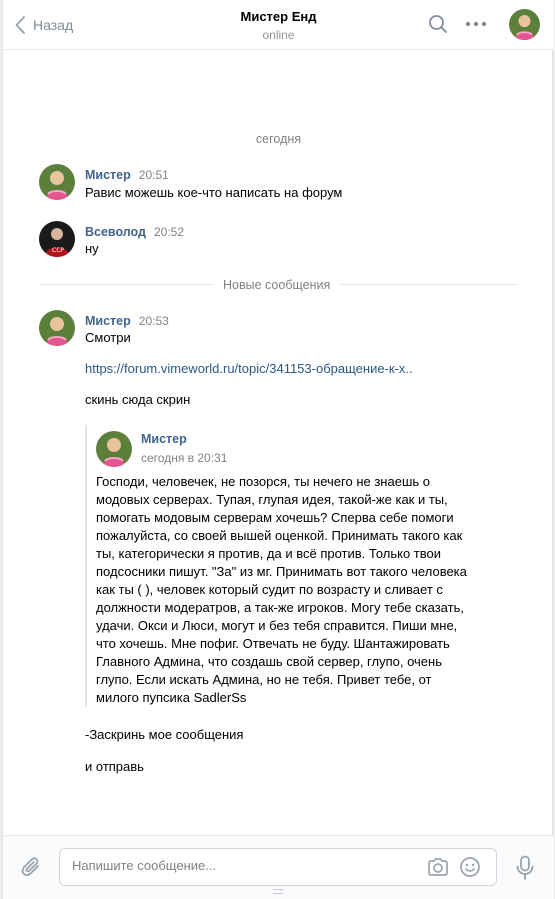 The height and width of the screenshot is (899, 555). What do you see at coordinates (242, 865) in the screenshot?
I see `message-input` at bounding box center [242, 865].